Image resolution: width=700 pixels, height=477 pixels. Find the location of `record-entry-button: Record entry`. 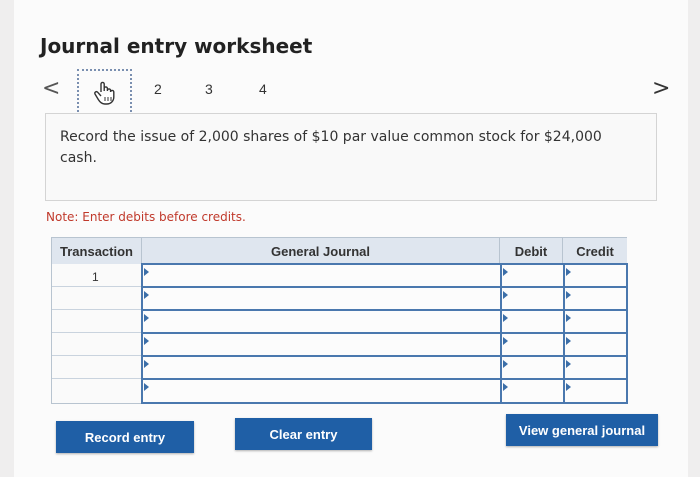

record-entry-button: Record entry is located at coordinates (125, 437).